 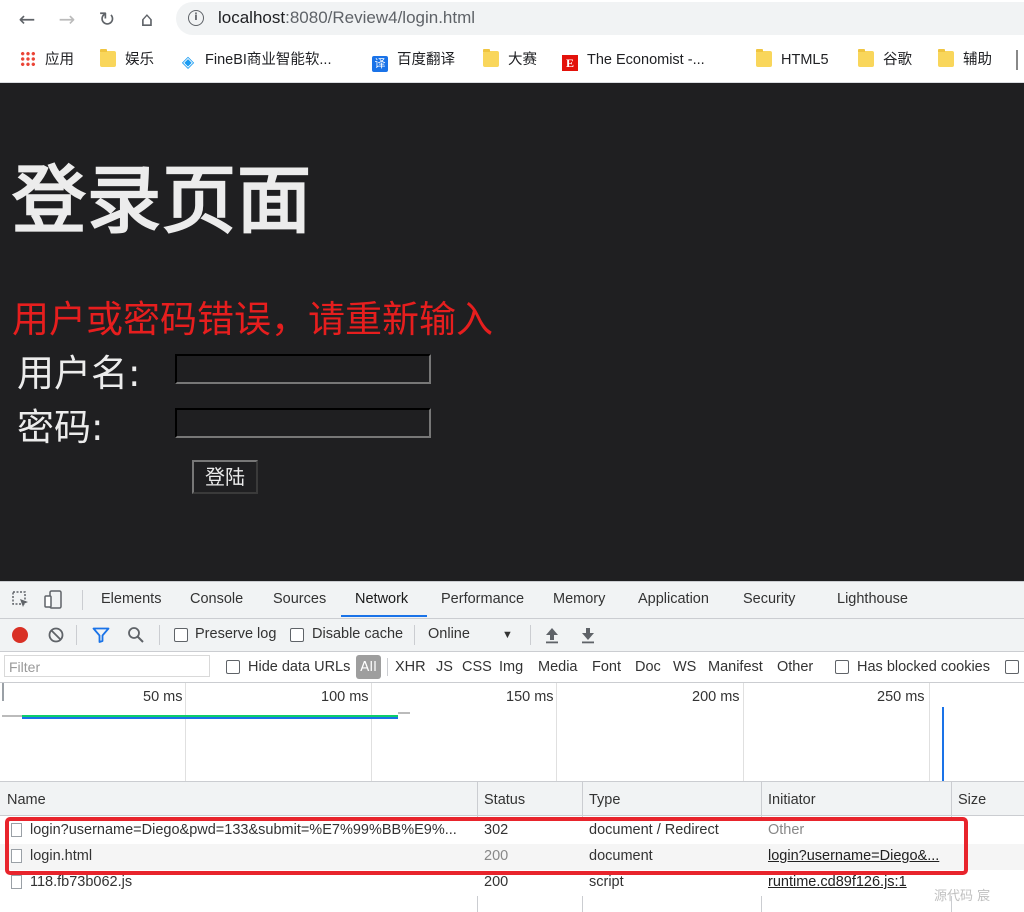 What do you see at coordinates (181, 635) in the screenshot?
I see `preserve-log-checkbox` at bounding box center [181, 635].